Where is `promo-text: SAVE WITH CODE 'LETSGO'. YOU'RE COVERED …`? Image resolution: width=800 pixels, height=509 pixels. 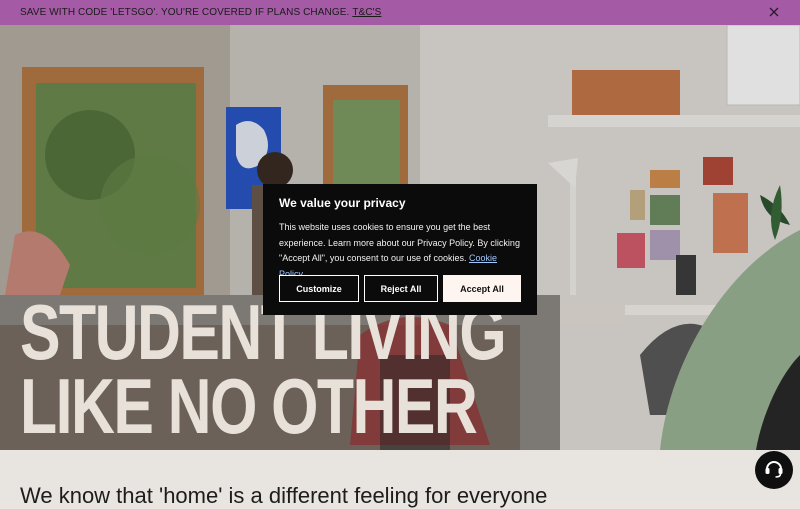
promo-text: SAVE WITH CODE 'LETSGO'. YOU'RE COVERED … is located at coordinates (185, 12).